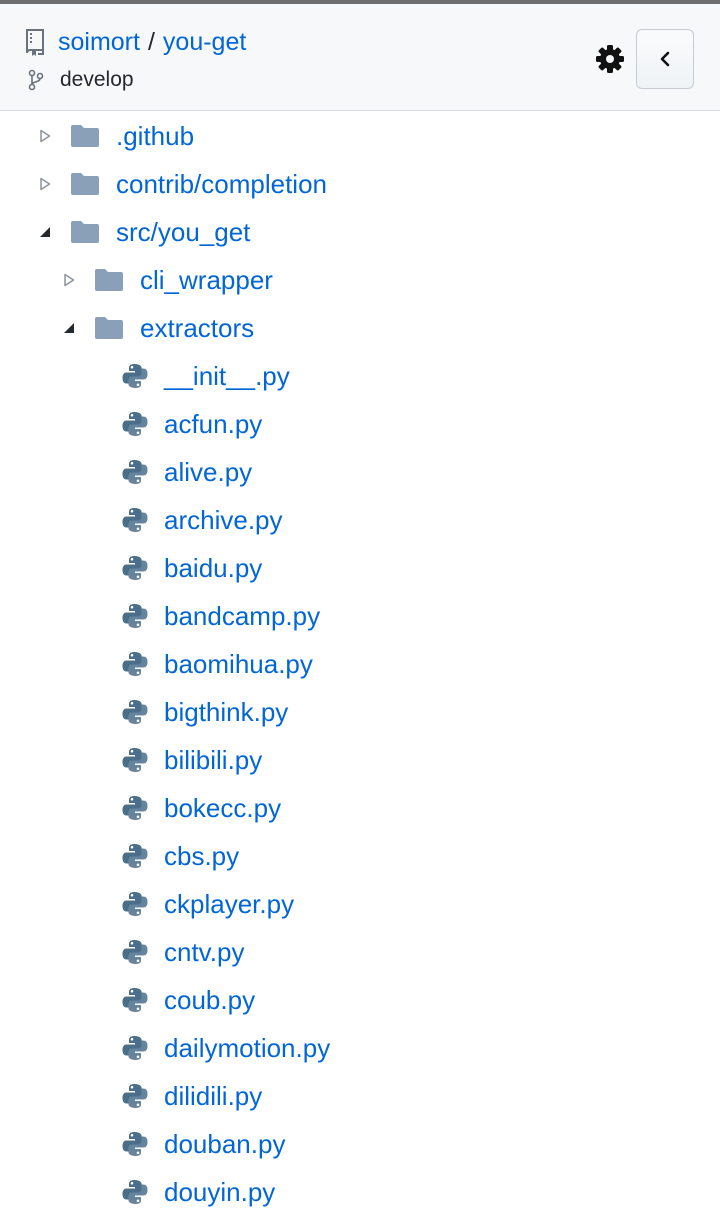 The image size is (720, 1216). I want to click on tree-file-item: alive.py, so click(187, 472).